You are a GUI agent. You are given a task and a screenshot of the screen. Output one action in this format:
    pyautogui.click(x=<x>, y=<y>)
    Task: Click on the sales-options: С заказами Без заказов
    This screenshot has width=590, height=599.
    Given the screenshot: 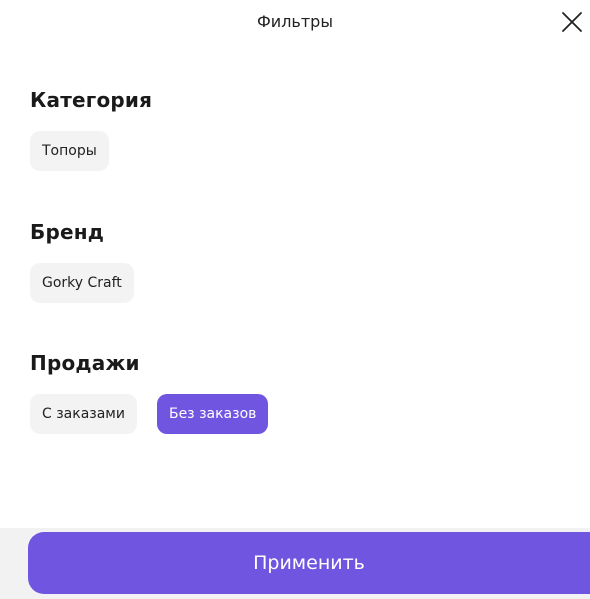 What is the action you would take?
    pyautogui.click(x=149, y=414)
    